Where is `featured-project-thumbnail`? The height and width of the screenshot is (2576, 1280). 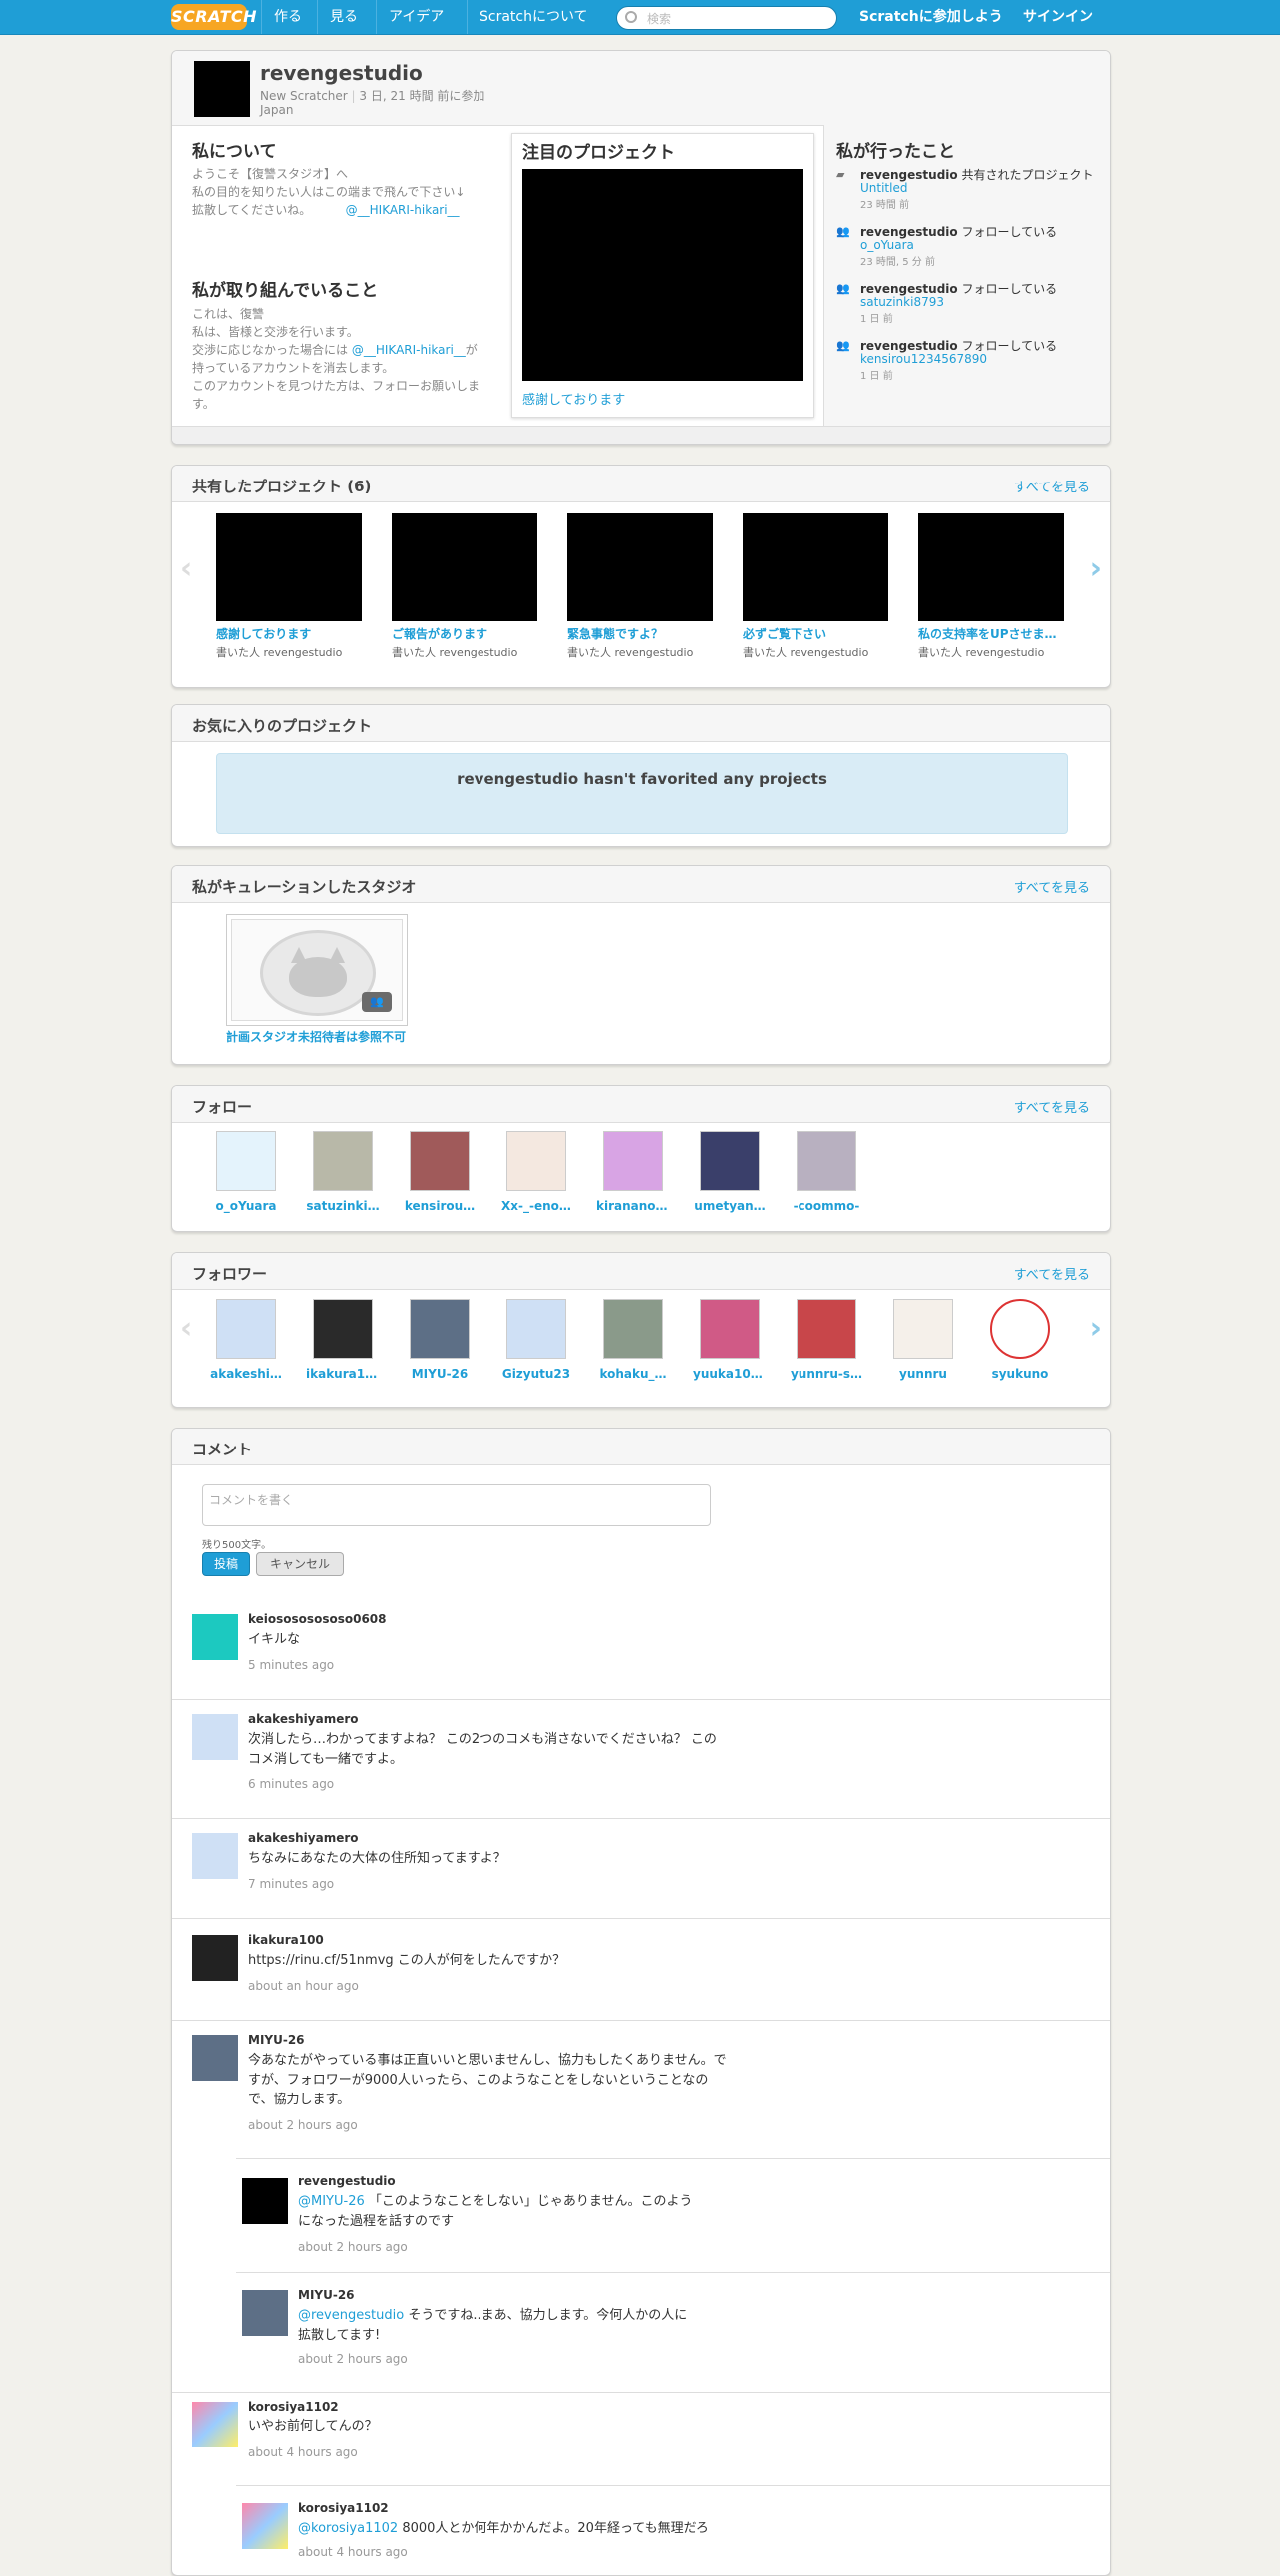
featured-project-thumbnail is located at coordinates (662, 275).